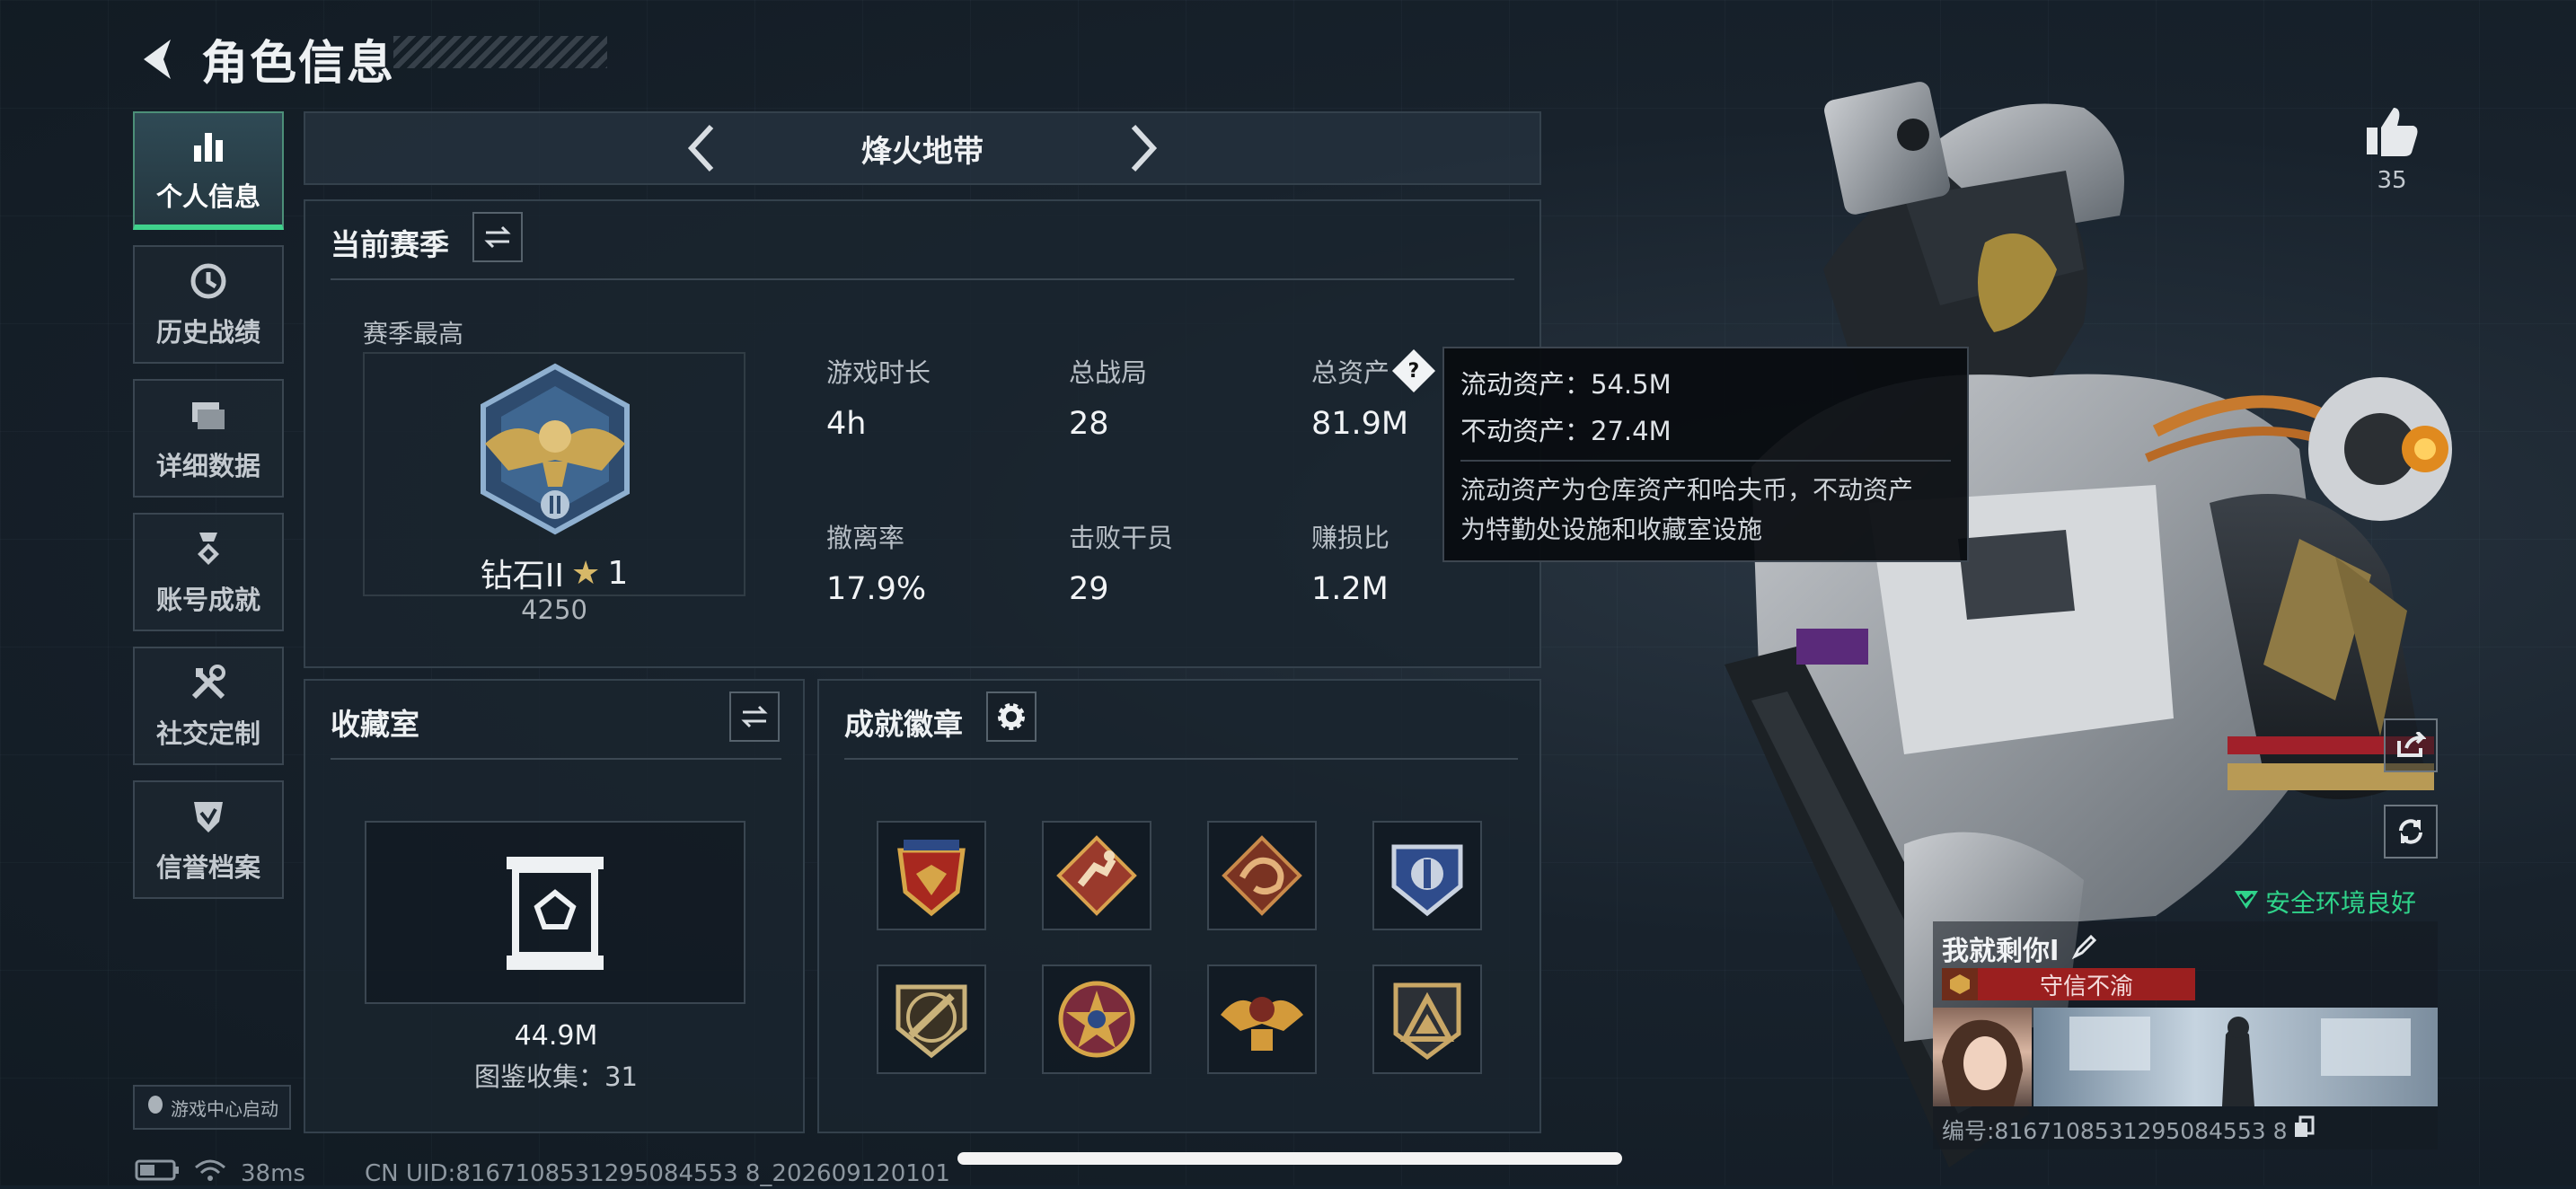 This screenshot has width=2576, height=1189. Describe the element at coordinates (155, 1108) in the screenshot. I see `qq-penguin-icon` at that location.